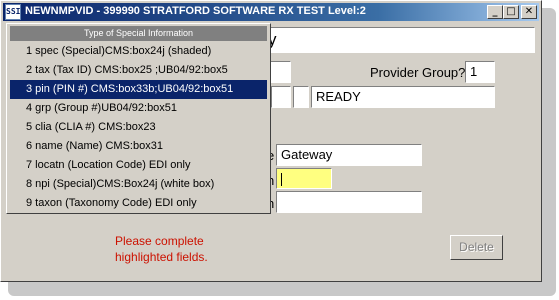 This screenshot has width=559, height=300. Describe the element at coordinates (138, 165) in the screenshot. I see `dropdown-item-locatn: 7 locatn (Location Code) EDI only` at that location.